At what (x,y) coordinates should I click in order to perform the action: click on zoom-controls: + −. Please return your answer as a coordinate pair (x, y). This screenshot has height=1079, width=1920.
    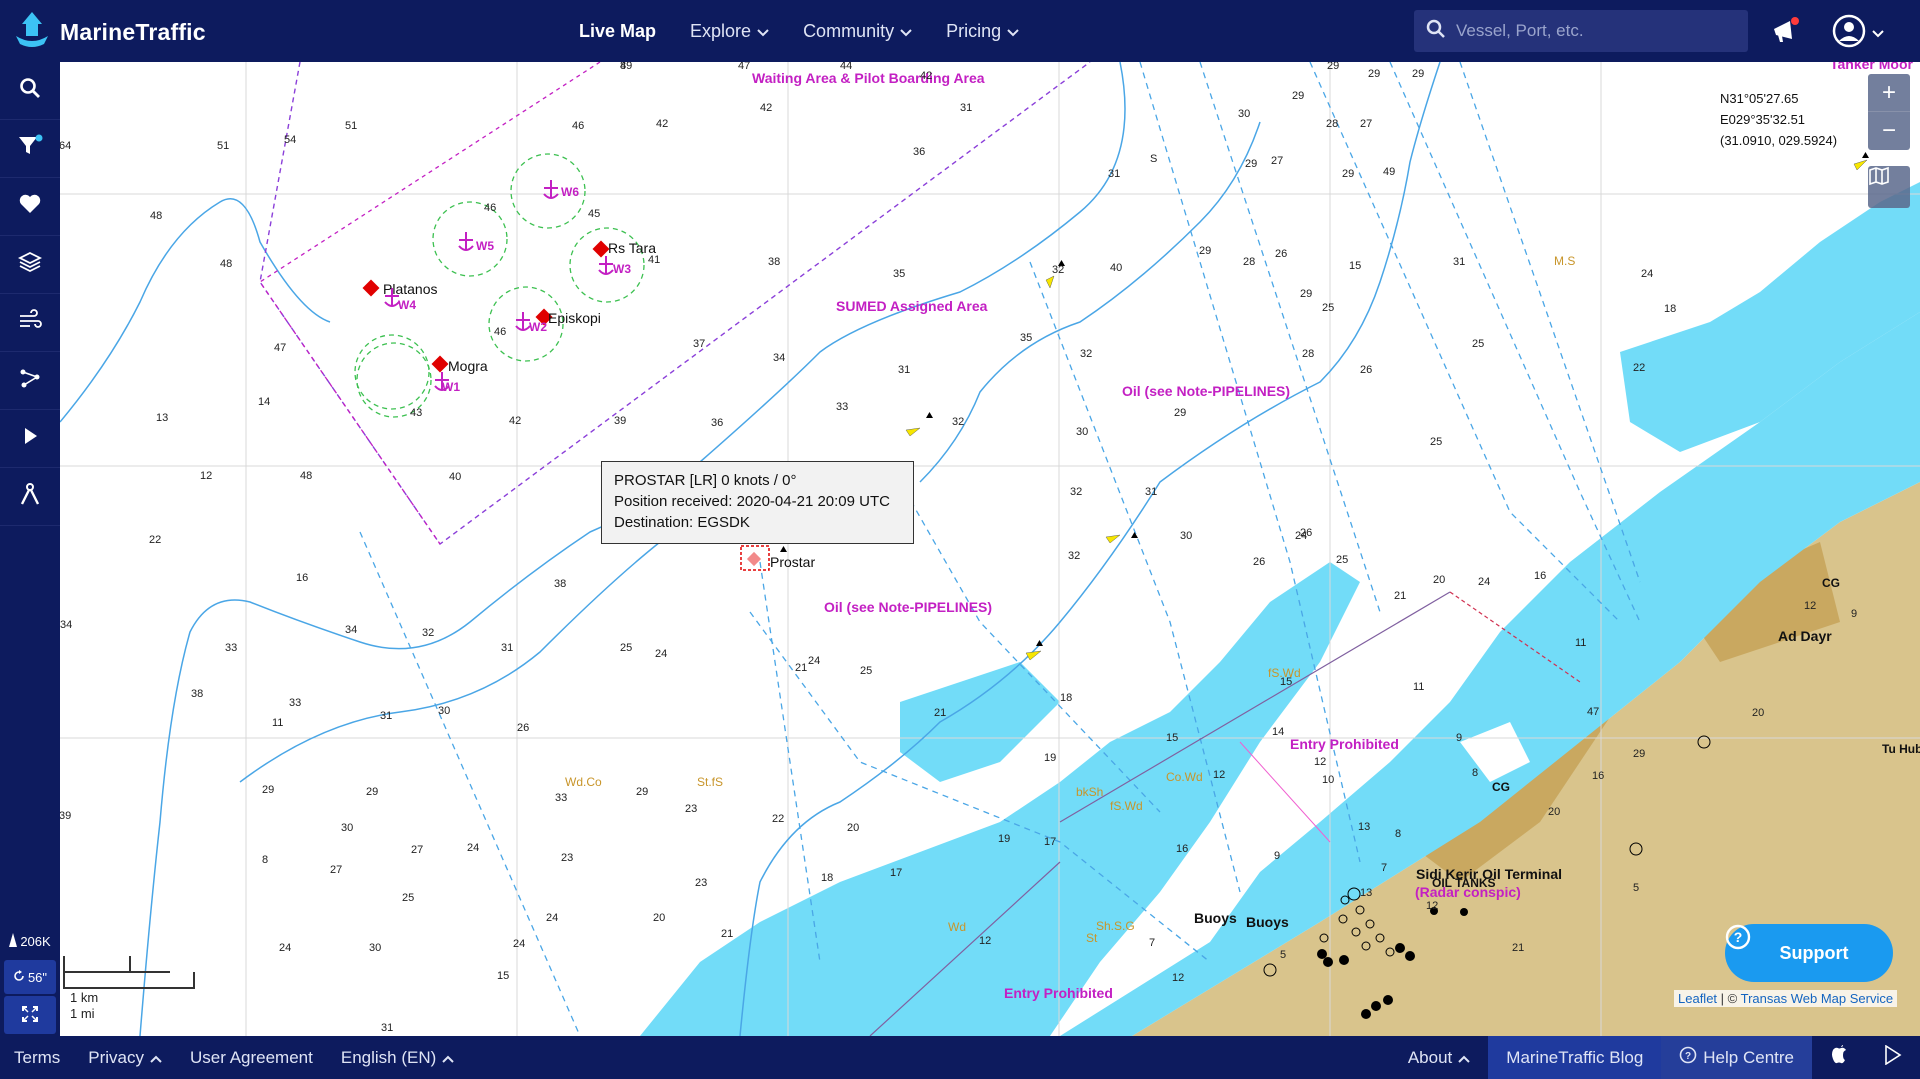
    Looking at the image, I should click on (1889, 112).